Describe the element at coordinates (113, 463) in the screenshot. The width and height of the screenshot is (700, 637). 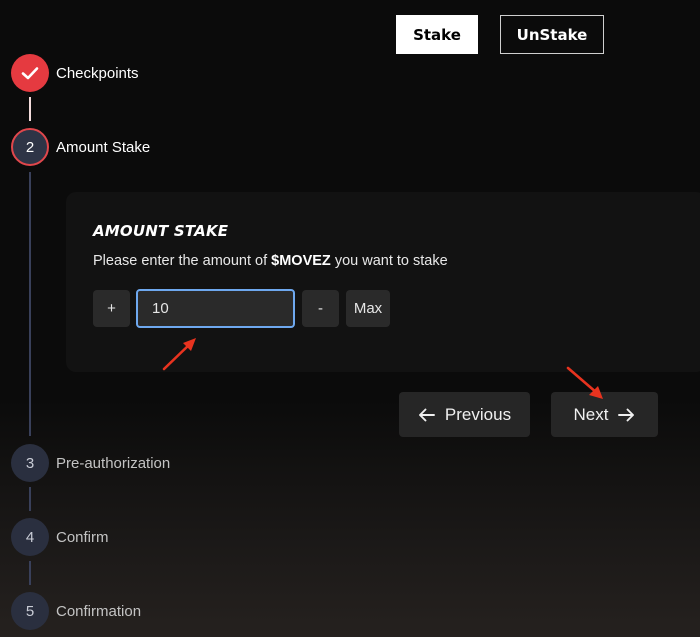
I see `step-label: Pre-authorization` at that location.